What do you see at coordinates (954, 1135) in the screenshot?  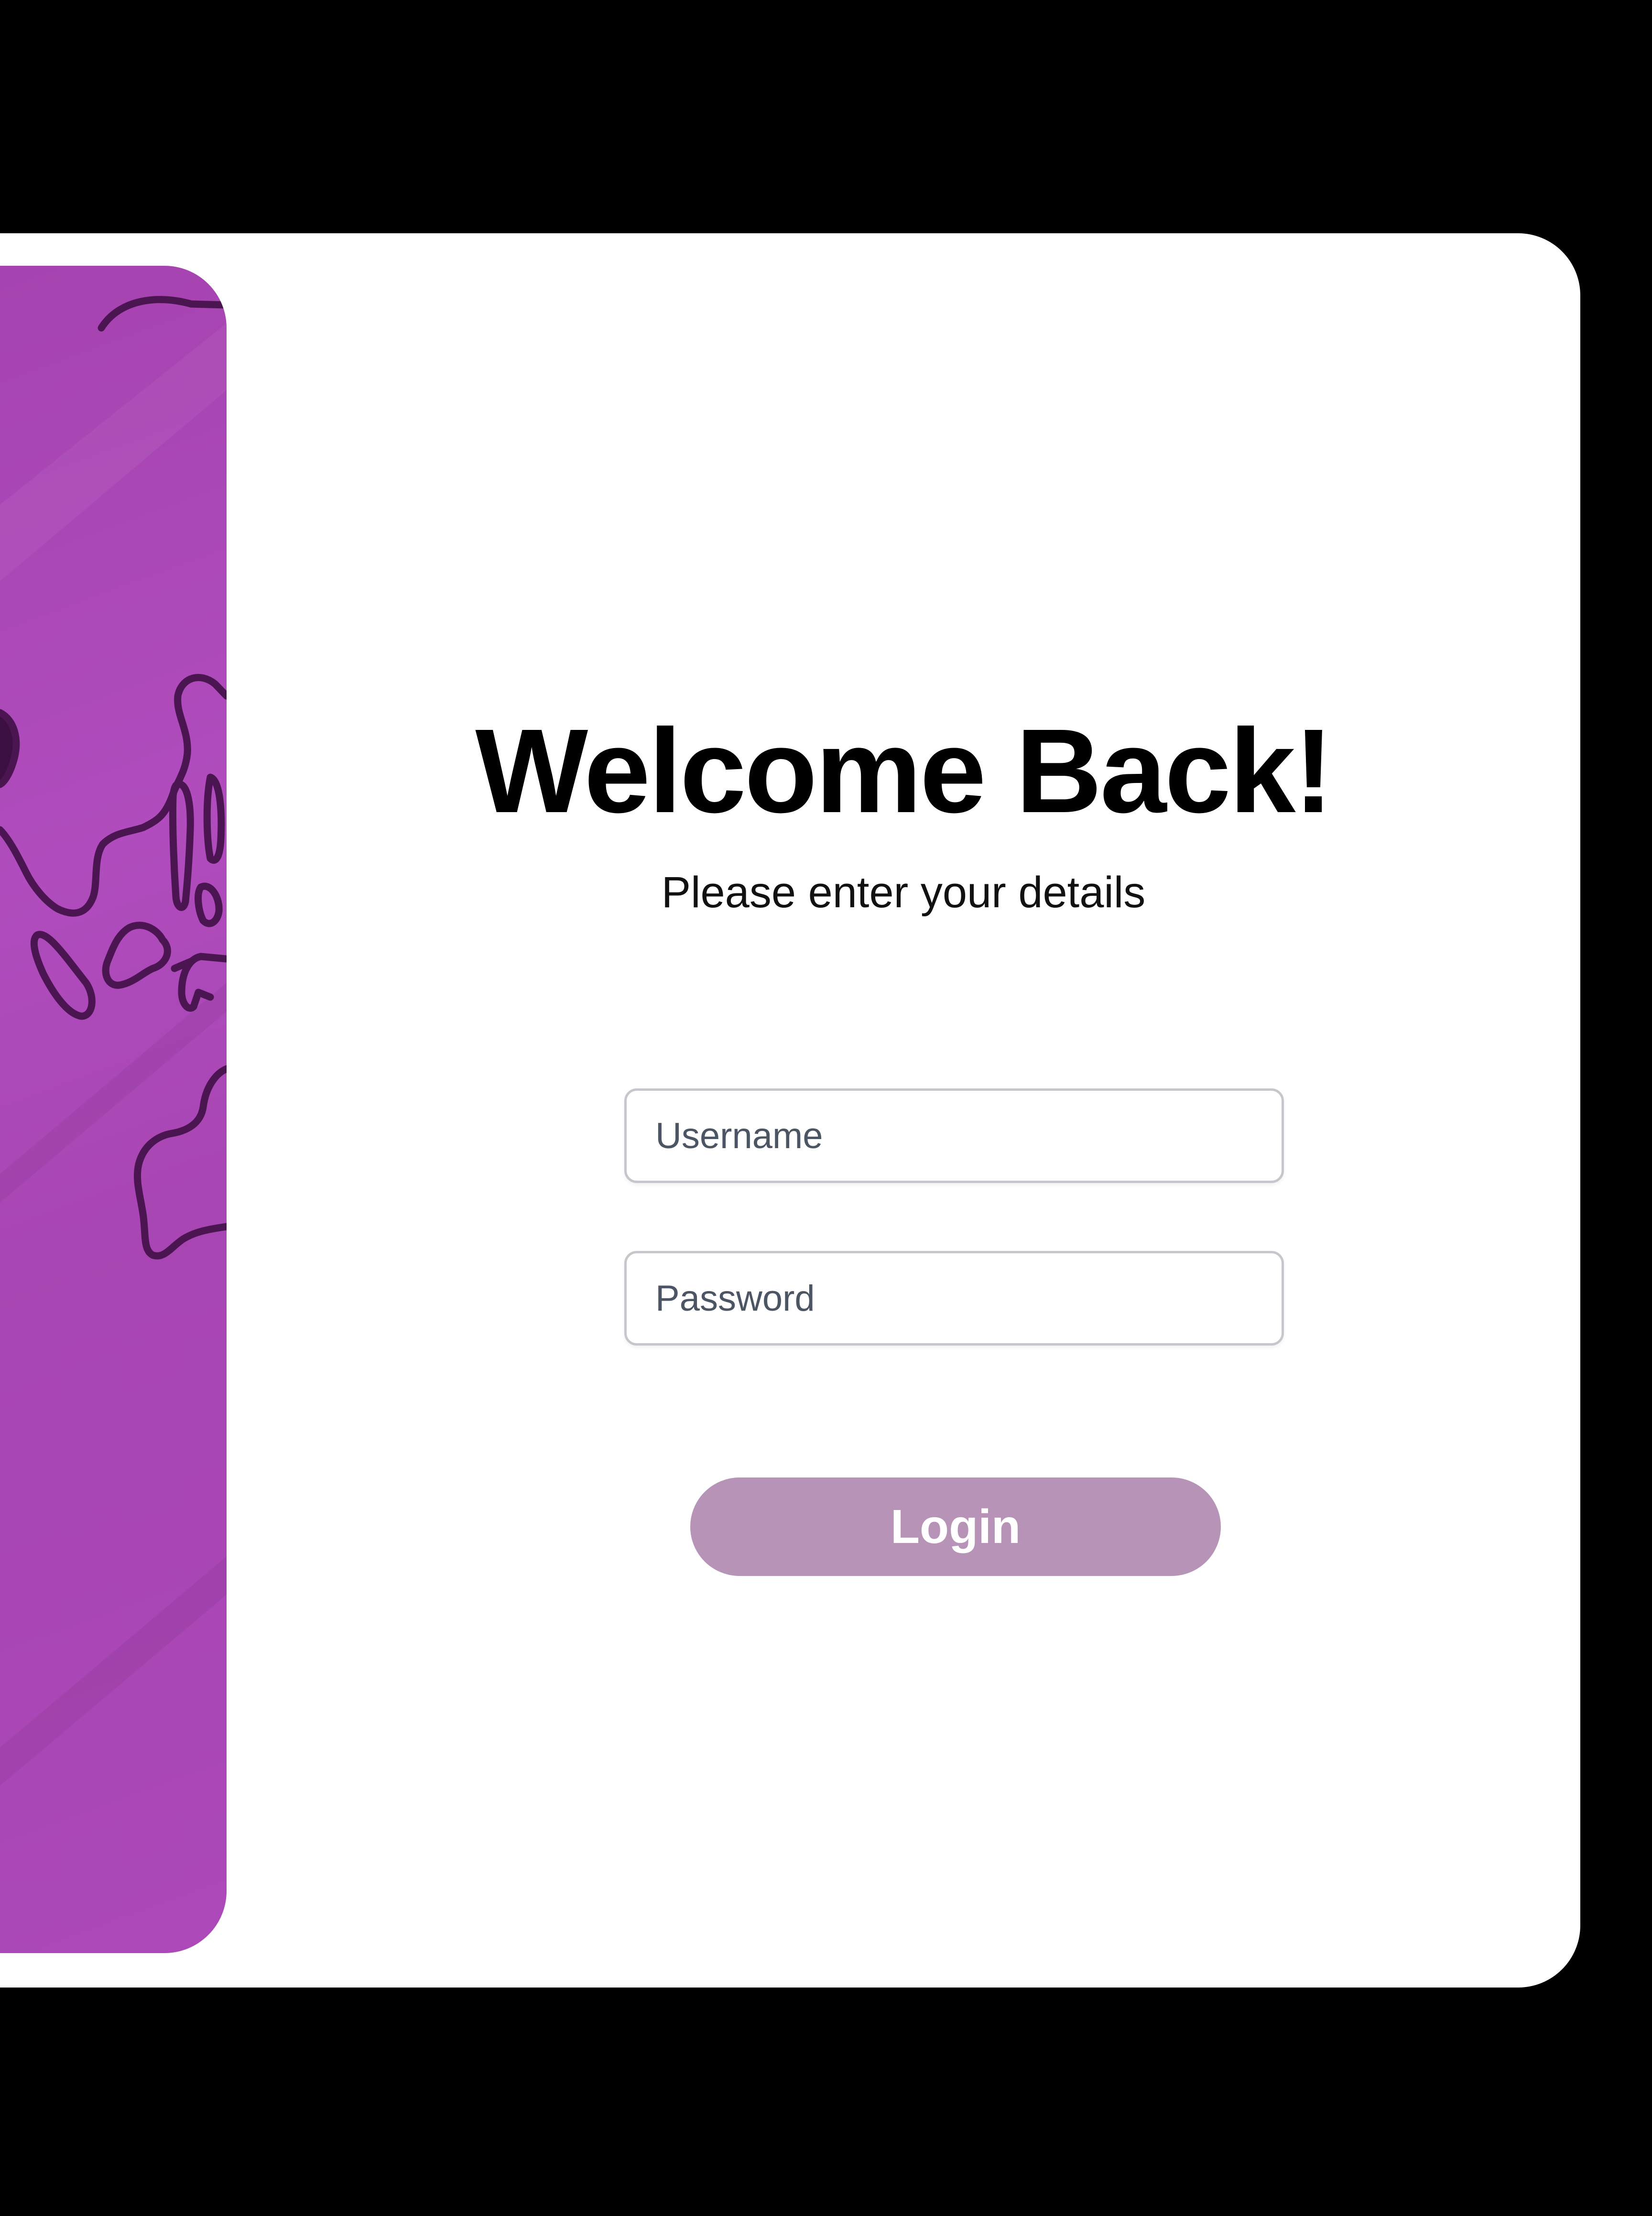 I see `username-input` at bounding box center [954, 1135].